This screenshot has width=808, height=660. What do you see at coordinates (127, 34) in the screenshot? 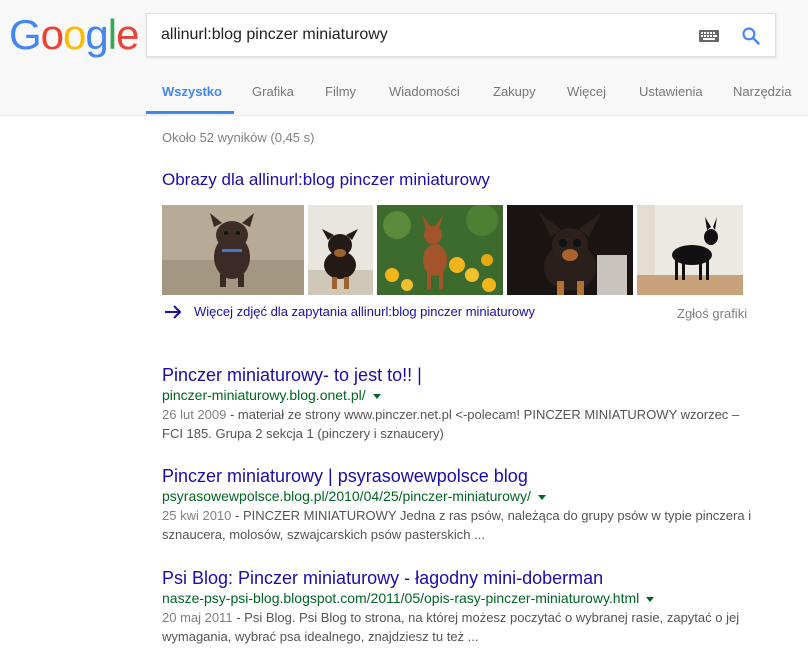
I see `logo-letter: e` at bounding box center [127, 34].